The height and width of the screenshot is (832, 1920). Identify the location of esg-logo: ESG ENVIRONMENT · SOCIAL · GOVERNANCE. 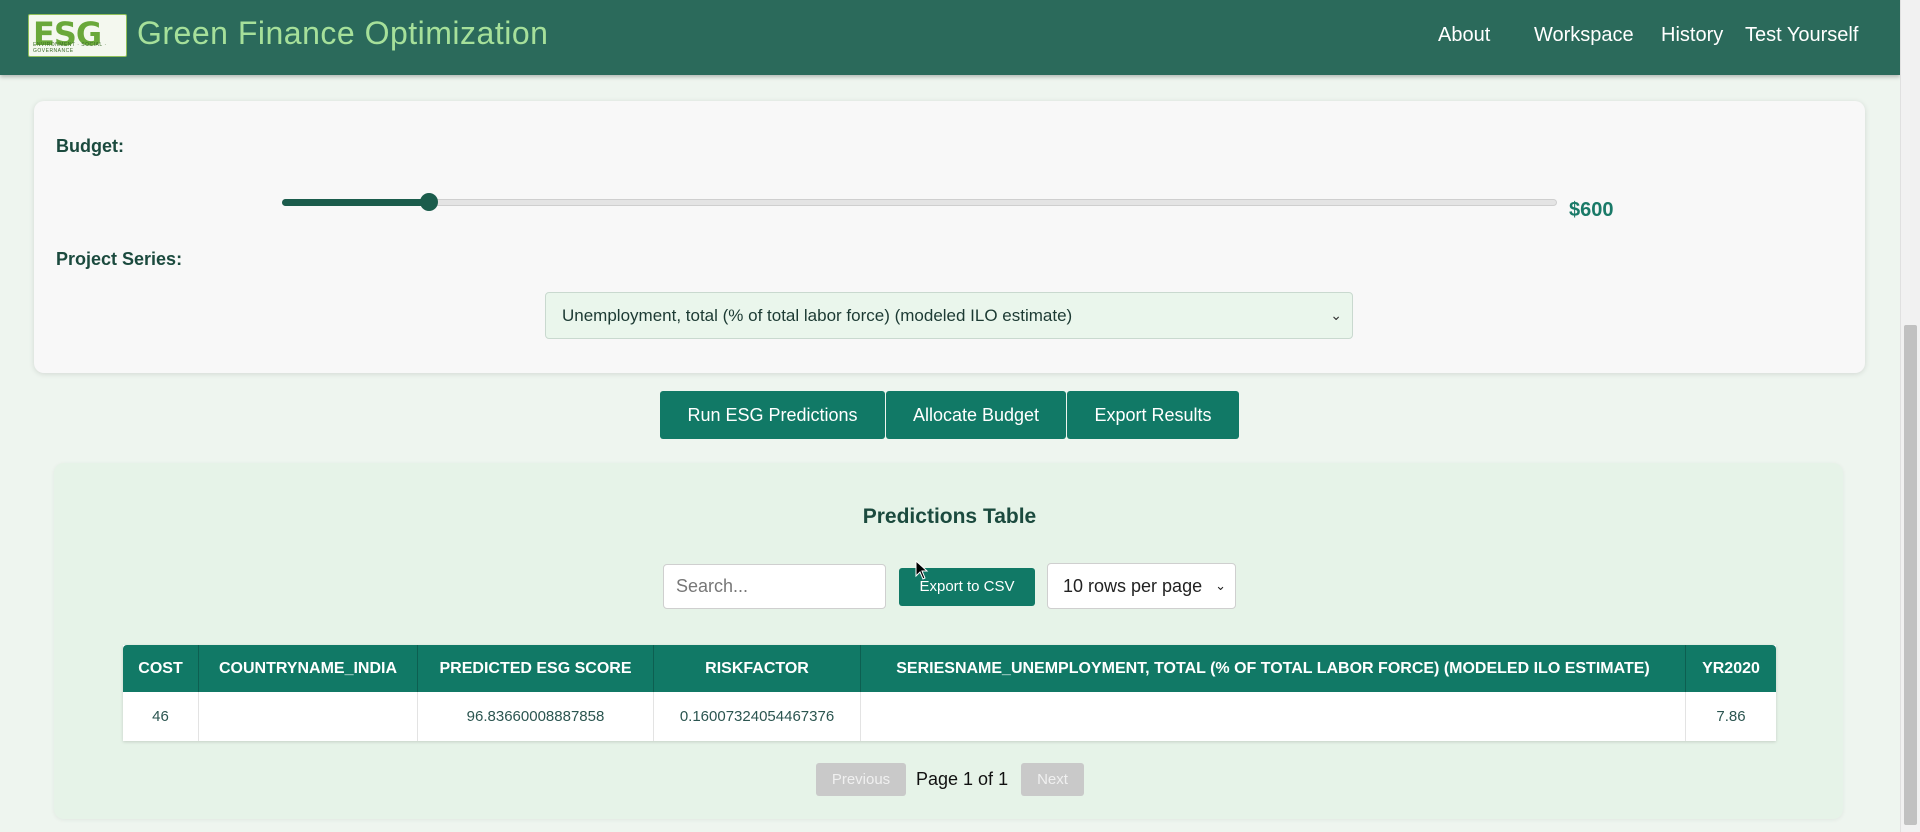
(77, 35).